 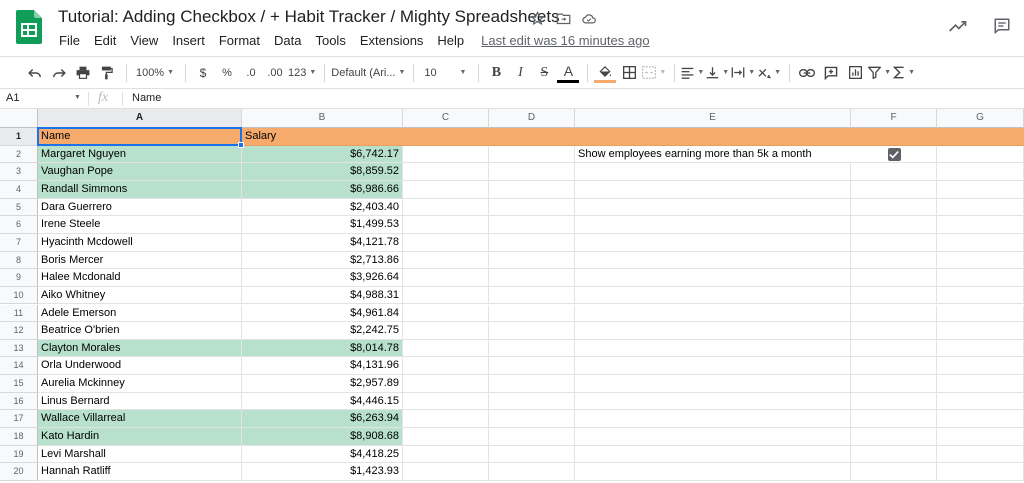 What do you see at coordinates (565, 40) in the screenshot?
I see `last-edit-link: Last edit was 16 minutes ago` at bounding box center [565, 40].